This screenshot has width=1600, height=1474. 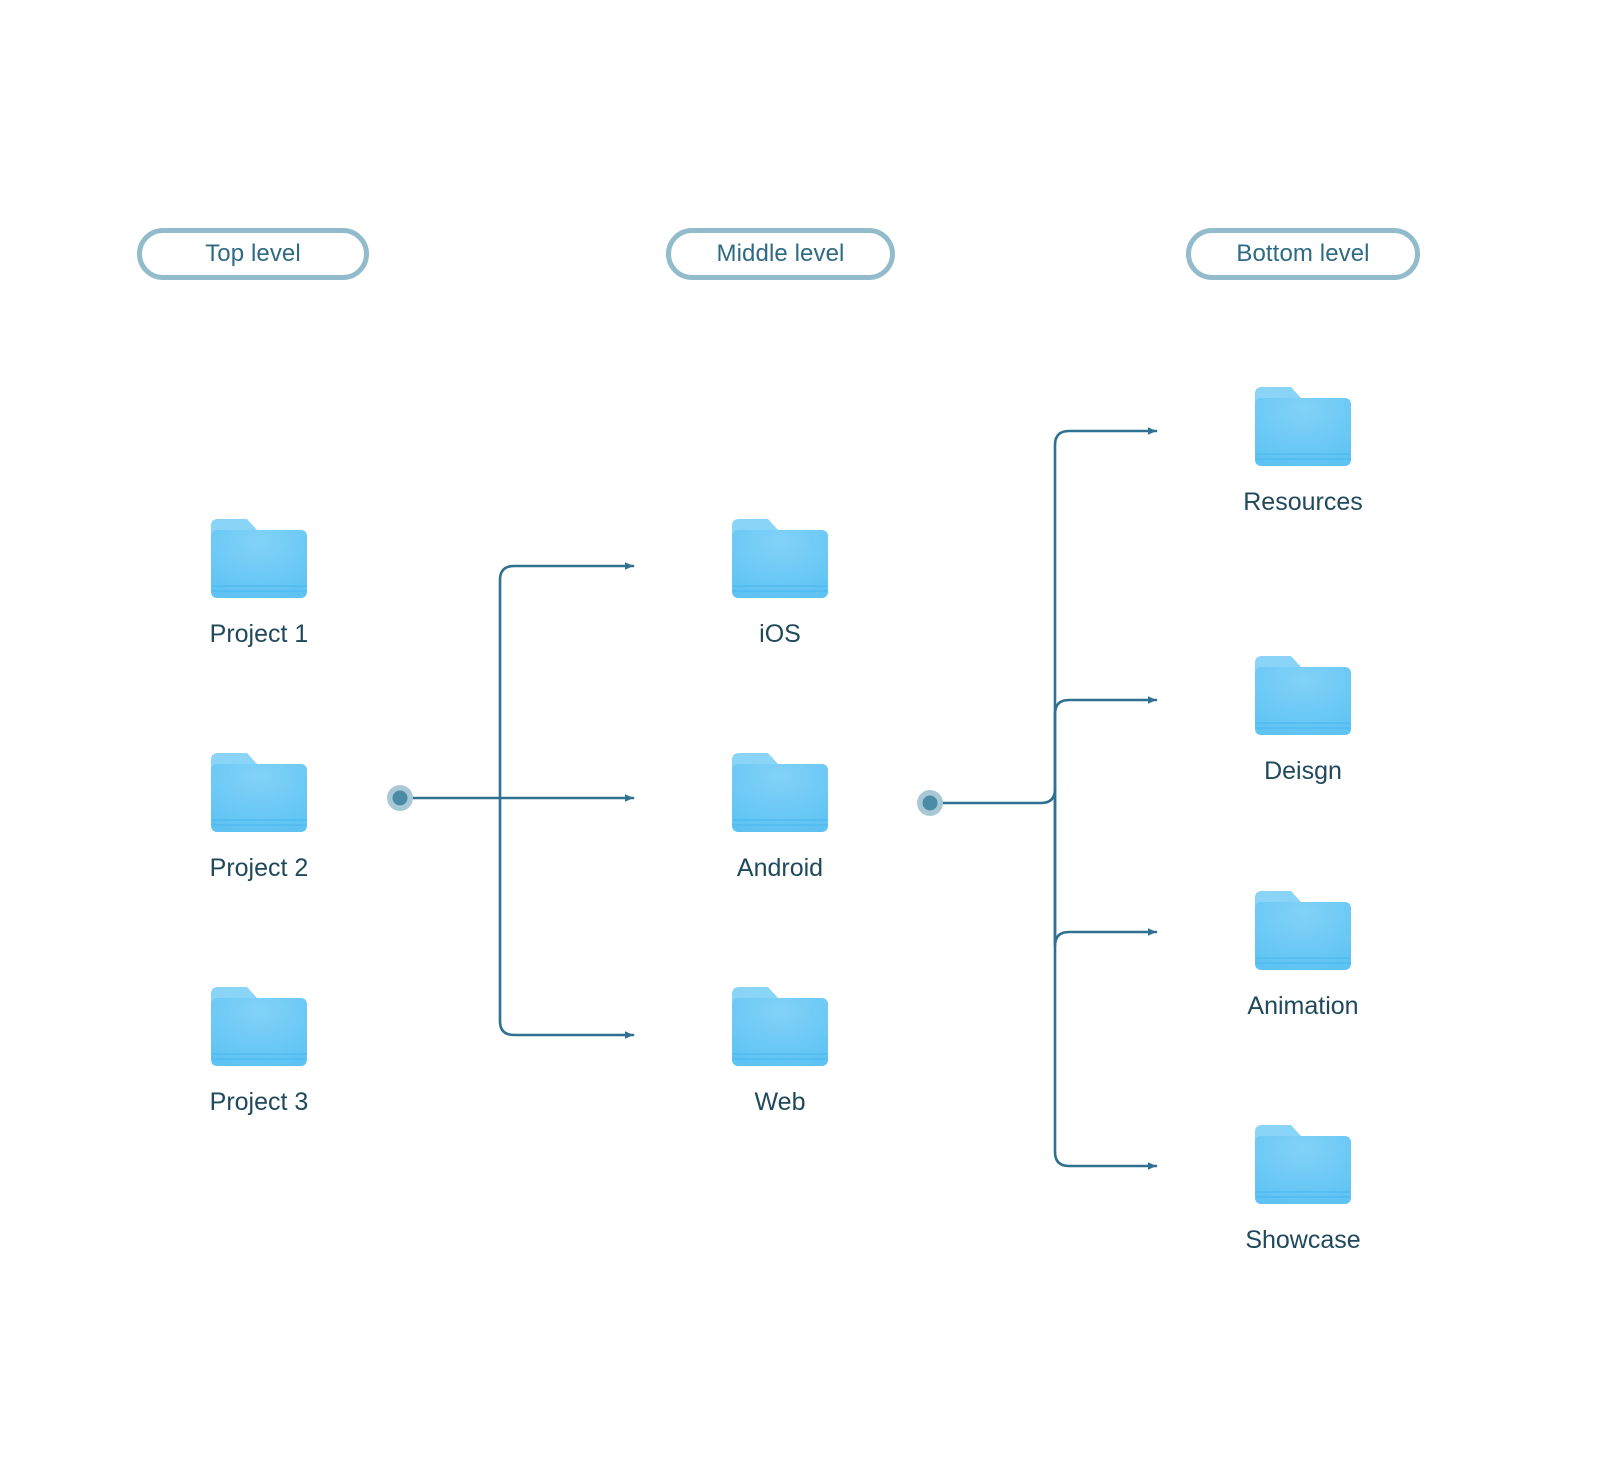 What do you see at coordinates (1105, 985) in the screenshot?
I see `connector-branch-showcase` at bounding box center [1105, 985].